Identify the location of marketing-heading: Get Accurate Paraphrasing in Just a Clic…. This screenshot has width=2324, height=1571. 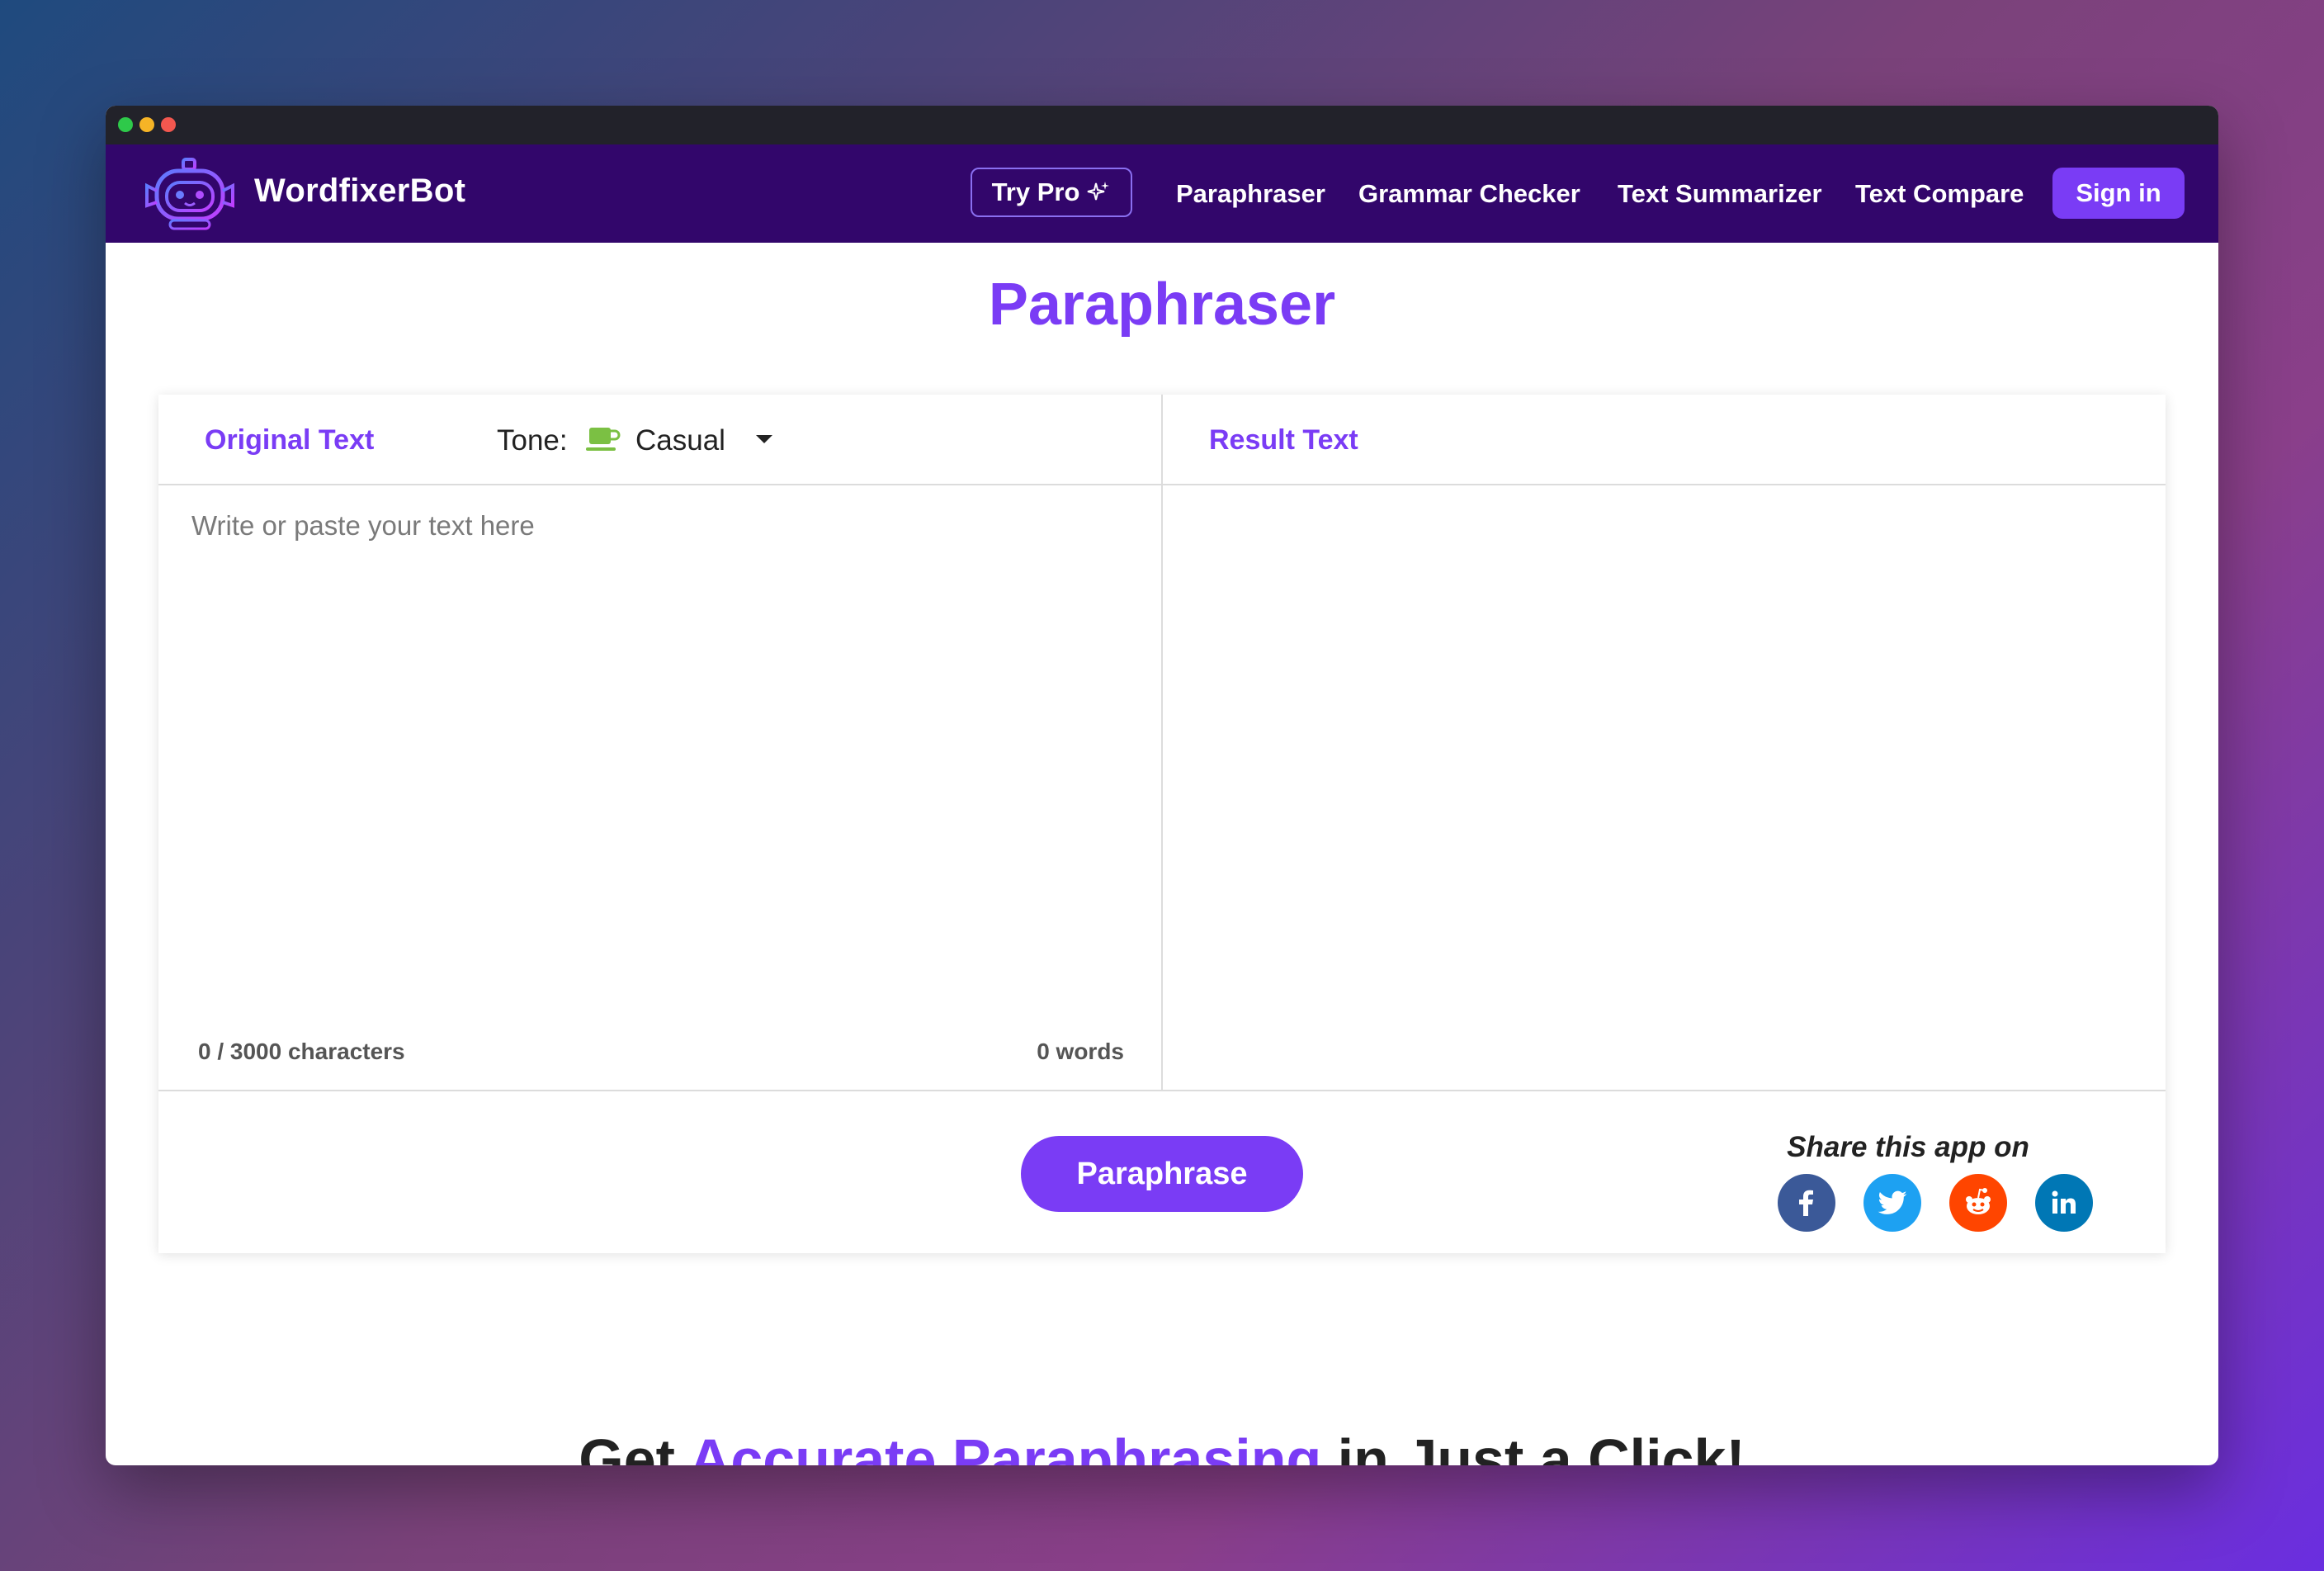
(1162, 1446).